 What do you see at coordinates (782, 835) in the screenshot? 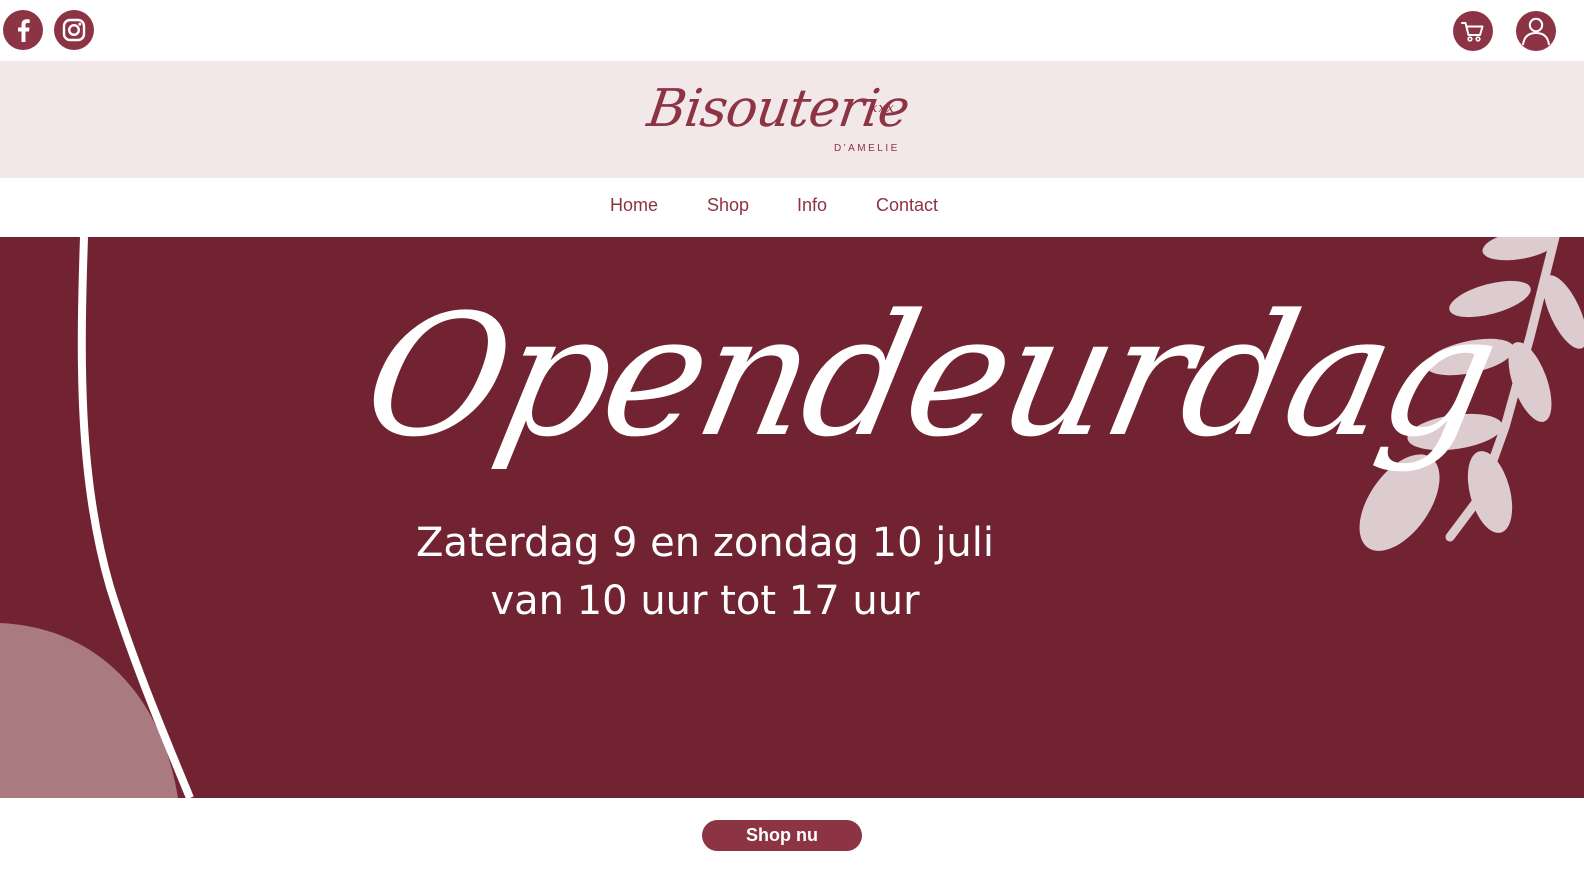
I see `shop-now-button: Shop nu` at bounding box center [782, 835].